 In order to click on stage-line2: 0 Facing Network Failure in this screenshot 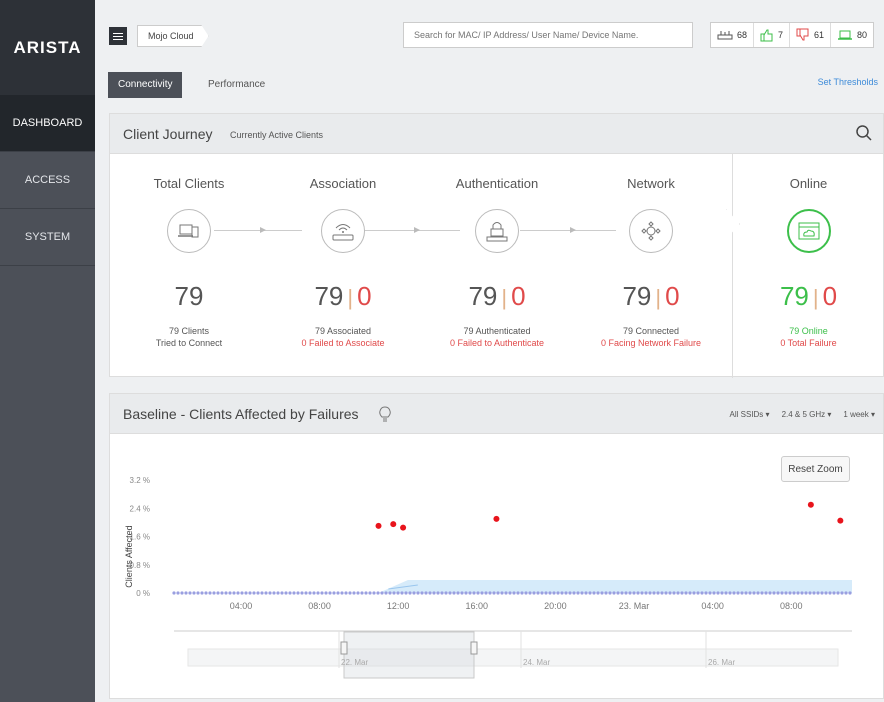, I will do `click(651, 343)`.